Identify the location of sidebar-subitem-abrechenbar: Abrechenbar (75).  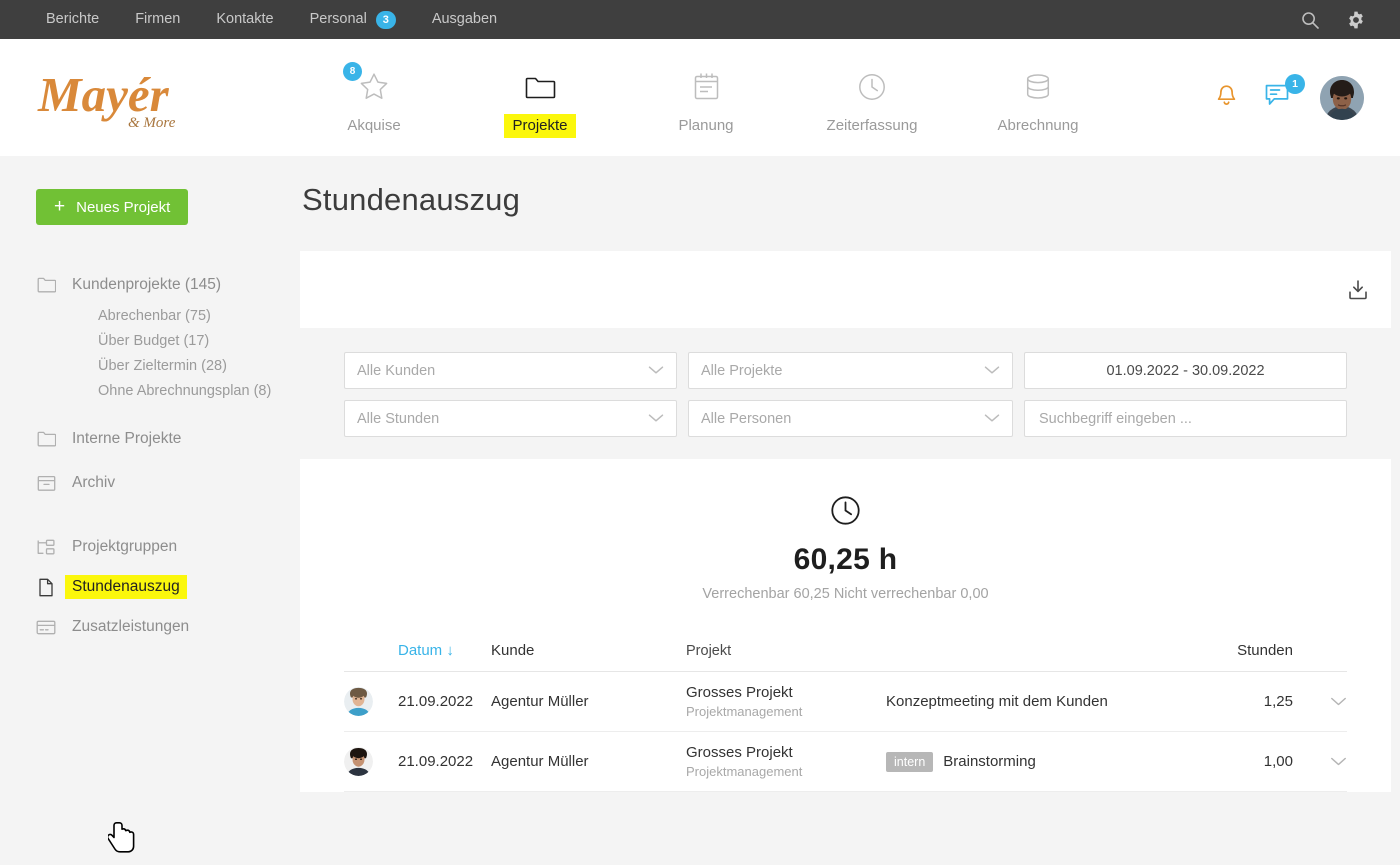
(168, 315).